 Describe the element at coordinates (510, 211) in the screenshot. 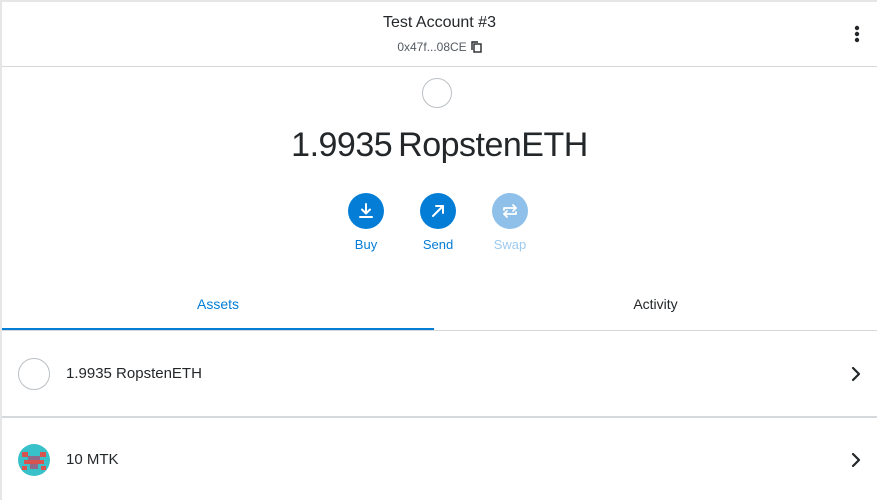

I see `swap-icon` at that location.